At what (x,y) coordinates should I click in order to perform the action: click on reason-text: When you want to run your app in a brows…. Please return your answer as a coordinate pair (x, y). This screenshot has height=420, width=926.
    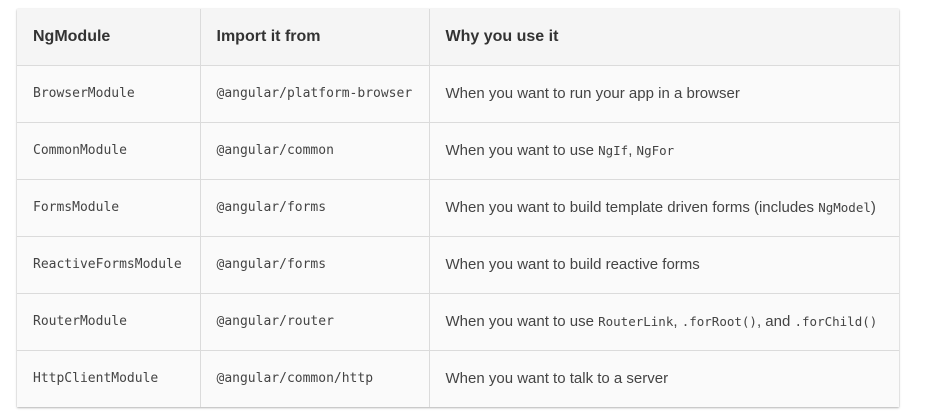
    Looking at the image, I should click on (592, 93).